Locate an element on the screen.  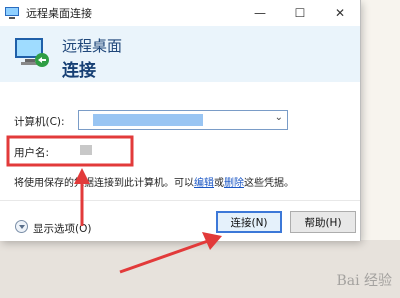
username-highlight-box is located at coordinates (70, 151).